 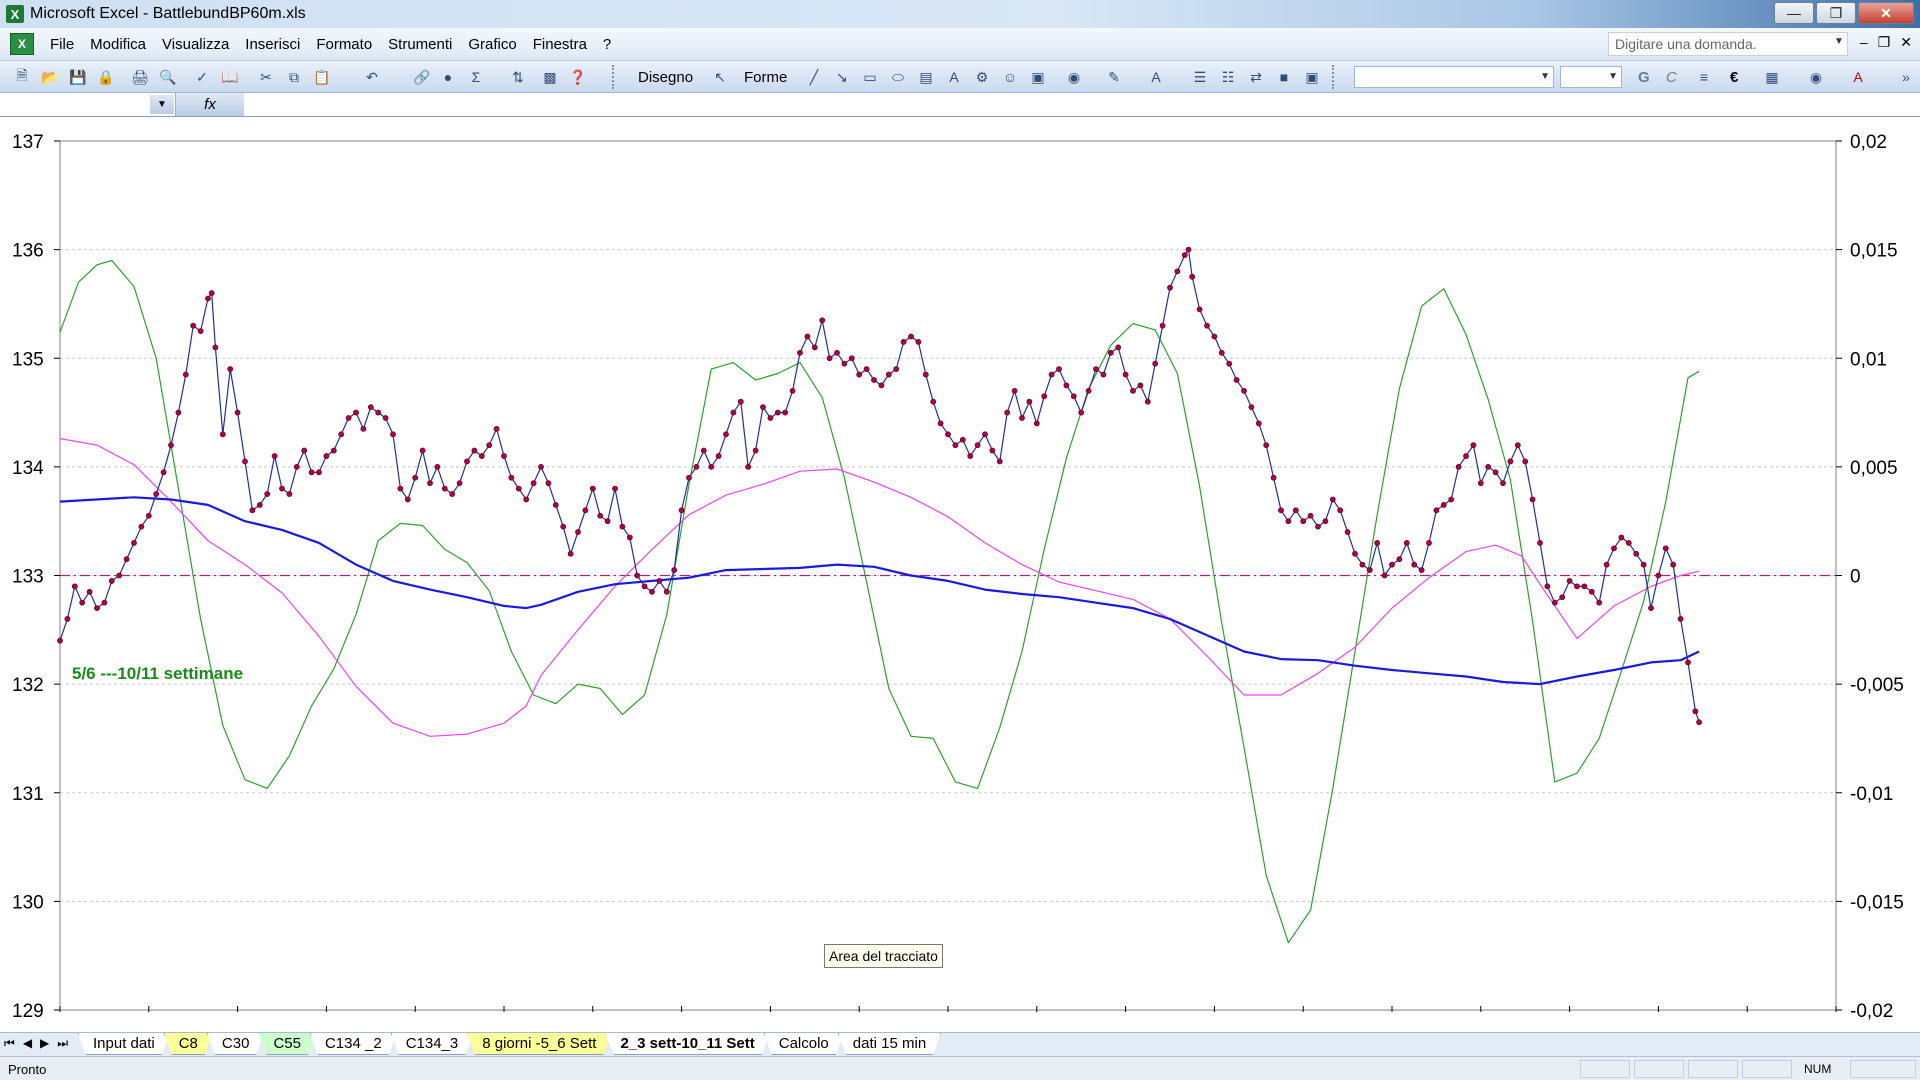 What do you see at coordinates (22, 77) in the screenshot?
I see `new-document-icon: 🗎` at bounding box center [22, 77].